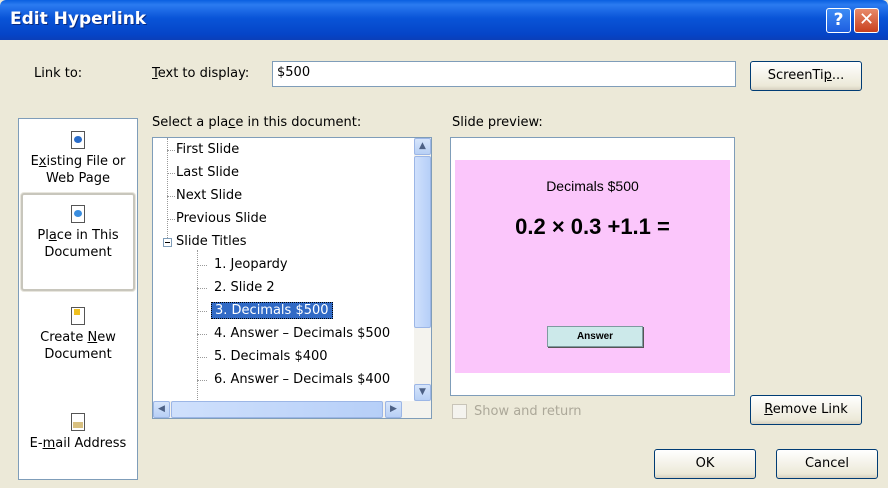  Describe the element at coordinates (459, 411) in the screenshot. I see `show-and-return-checkbox` at that location.